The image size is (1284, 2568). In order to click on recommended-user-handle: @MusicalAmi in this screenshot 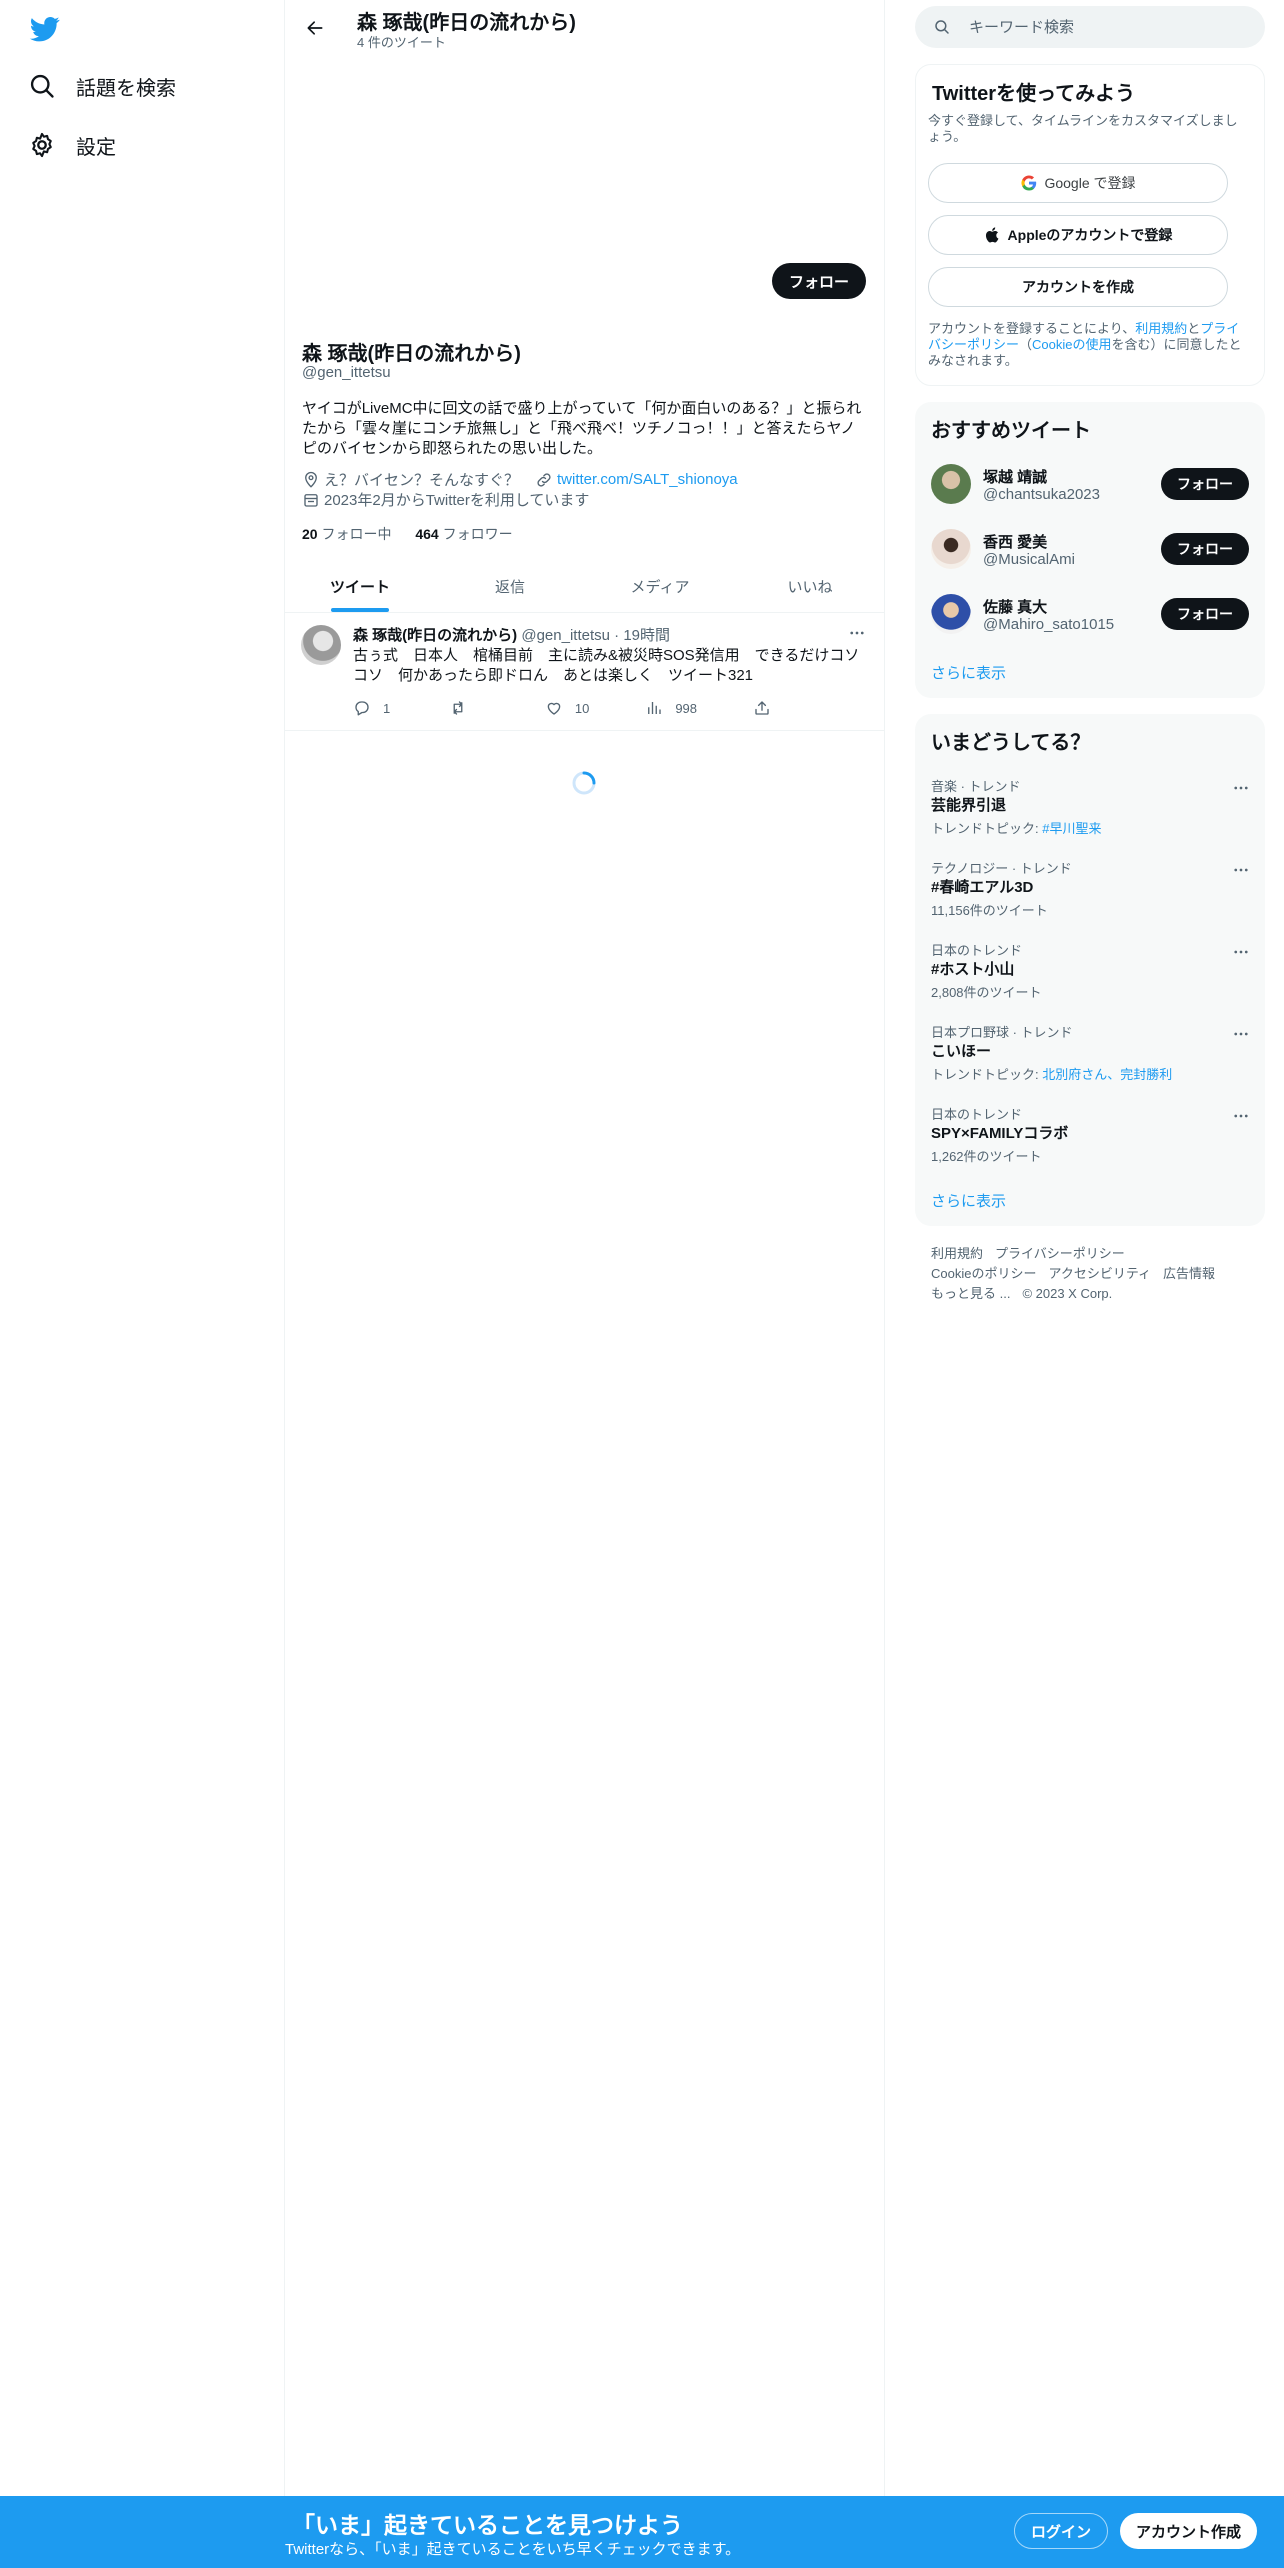, I will do `click(1029, 559)`.